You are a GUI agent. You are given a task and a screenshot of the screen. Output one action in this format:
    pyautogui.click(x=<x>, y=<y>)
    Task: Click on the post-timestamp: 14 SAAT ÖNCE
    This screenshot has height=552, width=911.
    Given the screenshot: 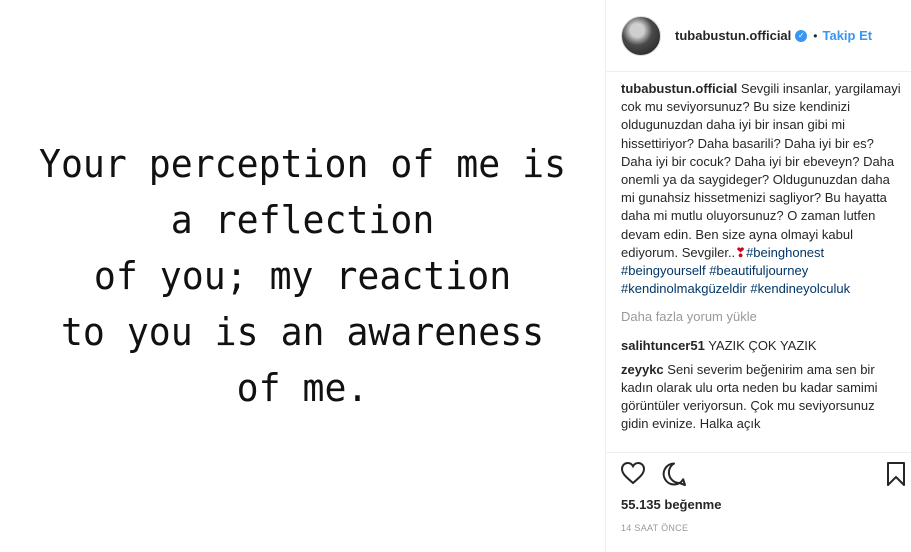 What is the action you would take?
    pyautogui.click(x=655, y=528)
    